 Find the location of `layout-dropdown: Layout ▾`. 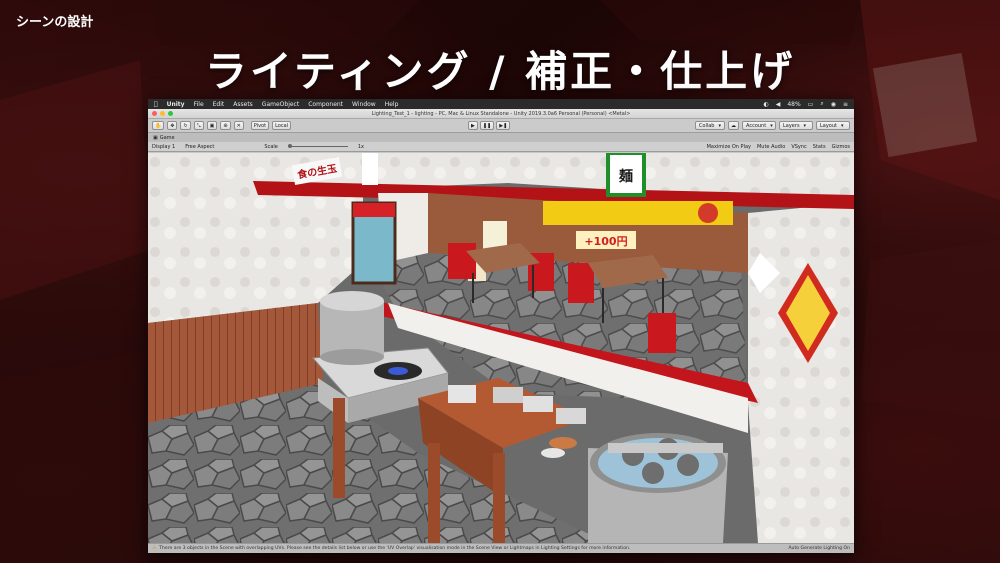

layout-dropdown: Layout ▾ is located at coordinates (833, 125).